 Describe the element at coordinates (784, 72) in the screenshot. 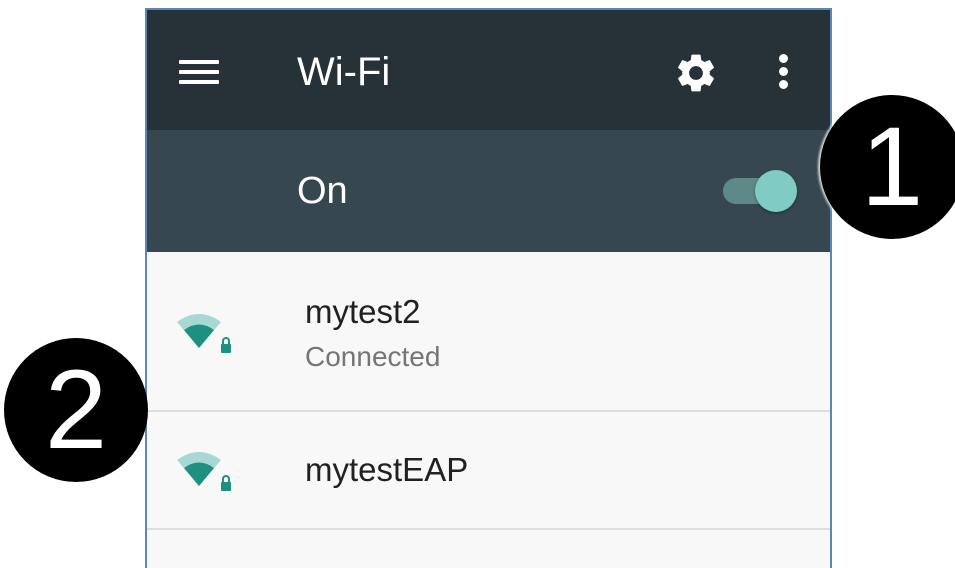

I see `more-vert-icon` at that location.